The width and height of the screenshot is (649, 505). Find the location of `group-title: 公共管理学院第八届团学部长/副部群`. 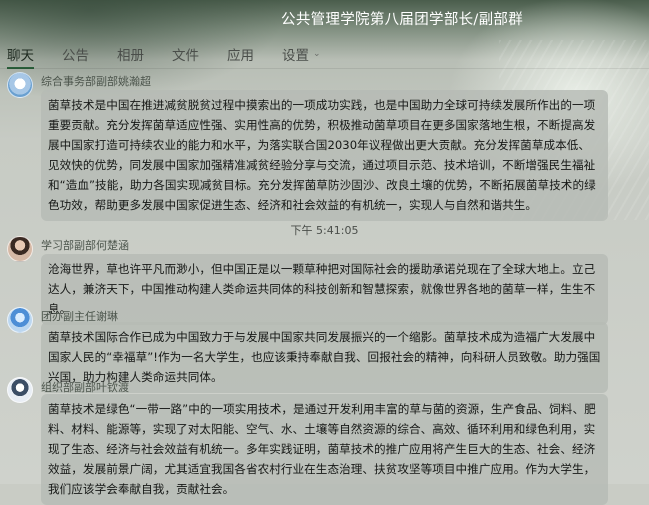

group-title: 公共管理学院第八届团学部长/副部群 is located at coordinates (402, 19).